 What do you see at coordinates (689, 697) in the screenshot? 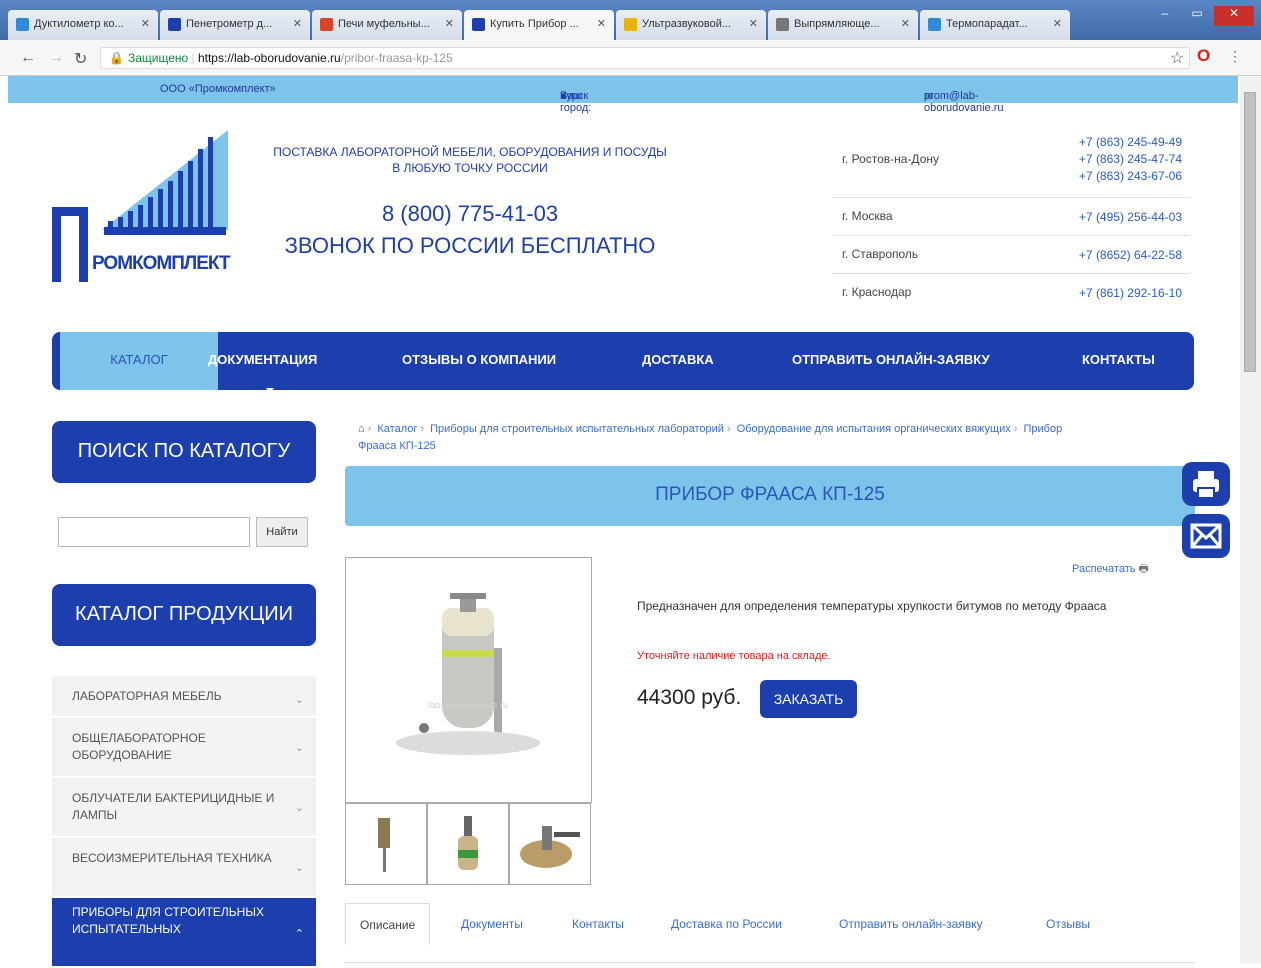
I see `product-price: 44300 руб.` at bounding box center [689, 697].